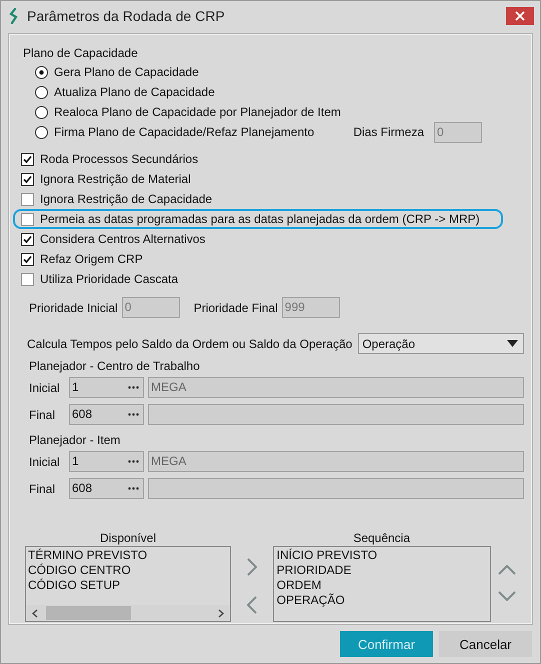 This screenshot has height=664, width=541. I want to click on dropdown: Operação, so click(441, 343).